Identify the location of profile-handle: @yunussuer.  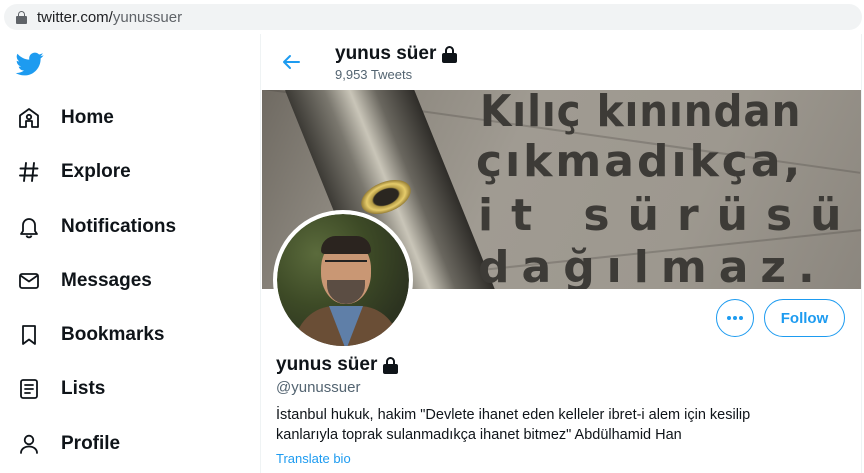
(318, 387).